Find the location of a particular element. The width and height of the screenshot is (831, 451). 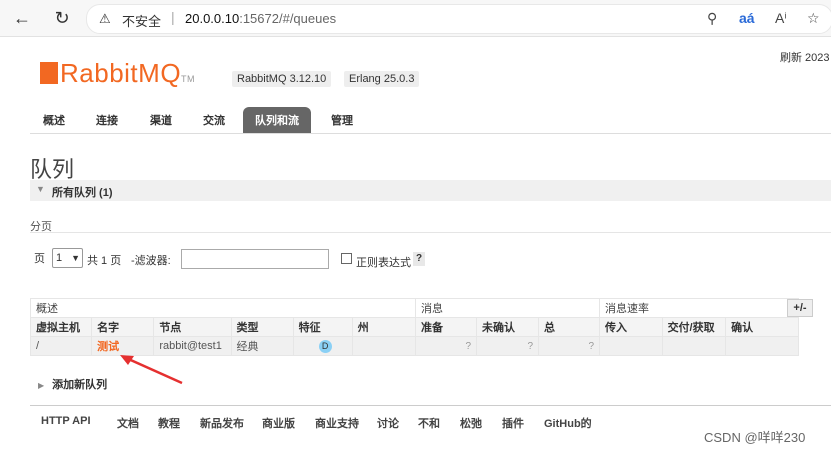

tab-channels: 渠道 is located at coordinates (161, 120).